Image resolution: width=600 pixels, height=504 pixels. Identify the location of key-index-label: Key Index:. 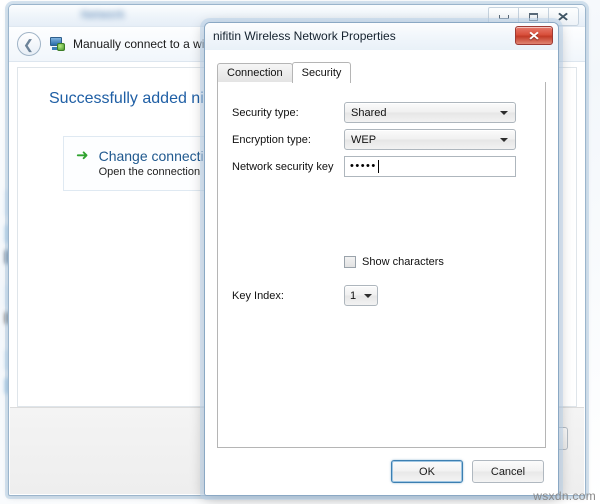
(258, 295).